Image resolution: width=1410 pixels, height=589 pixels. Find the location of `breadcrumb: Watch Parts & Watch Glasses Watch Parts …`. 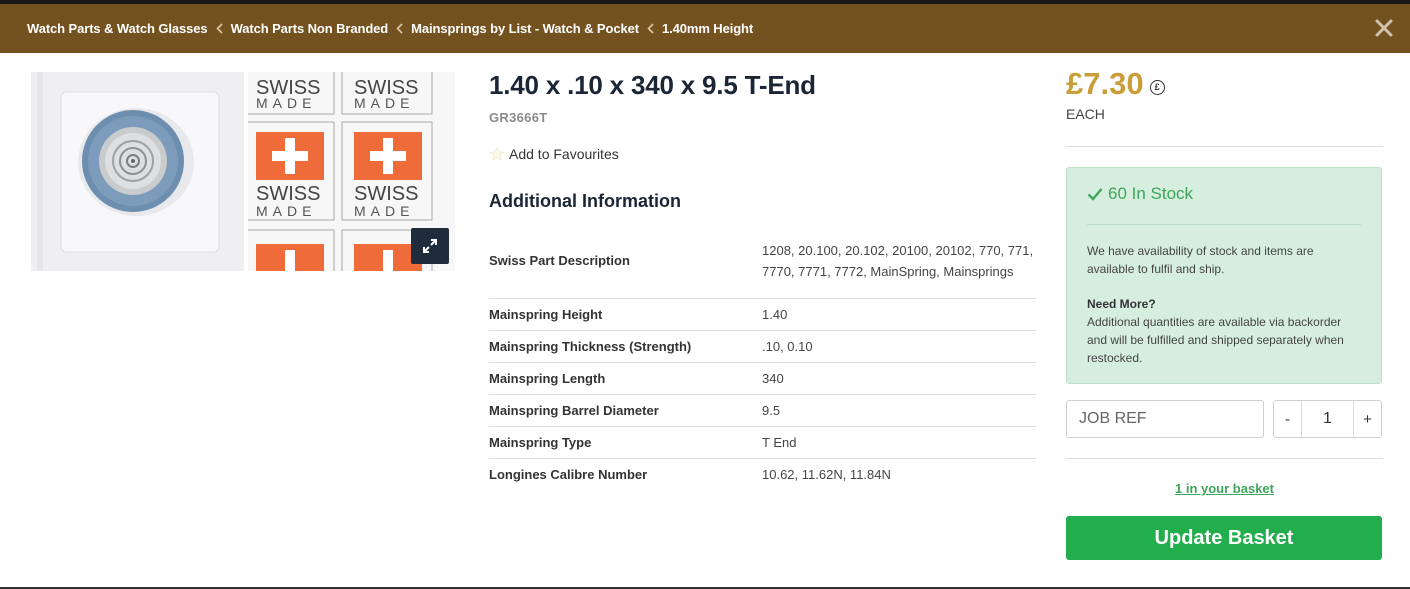

breadcrumb: Watch Parts & Watch Glasses Watch Parts … is located at coordinates (390, 29).